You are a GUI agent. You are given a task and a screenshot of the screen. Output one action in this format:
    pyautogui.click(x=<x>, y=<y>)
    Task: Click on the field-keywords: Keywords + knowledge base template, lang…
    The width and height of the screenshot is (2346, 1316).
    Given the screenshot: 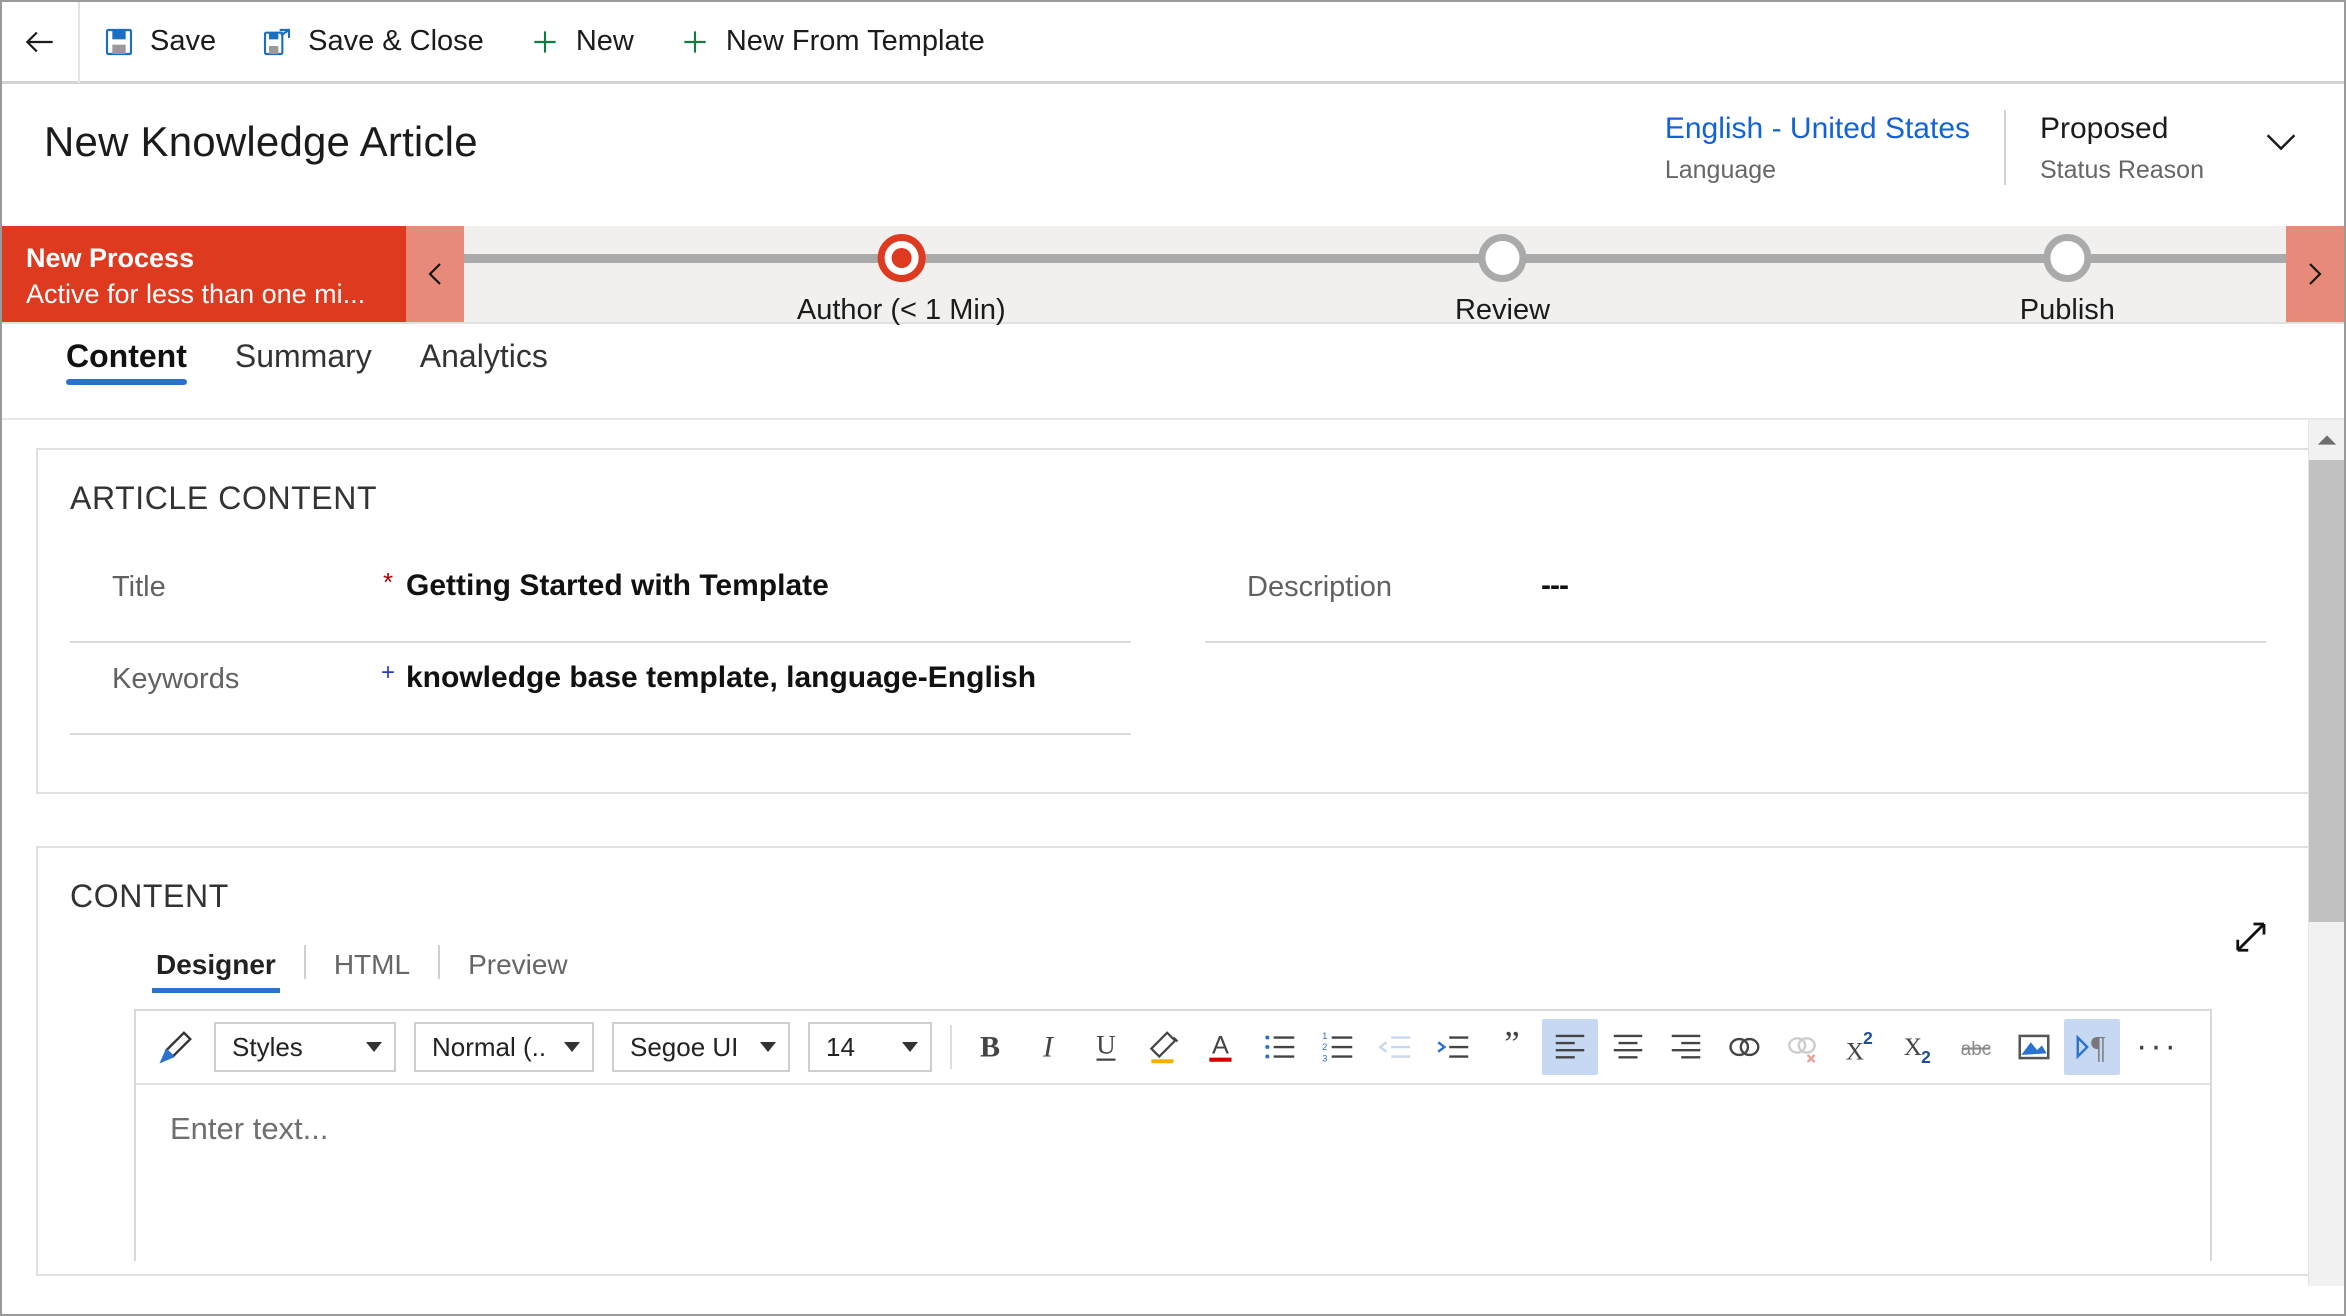 What is the action you would take?
    pyautogui.click(x=600, y=689)
    